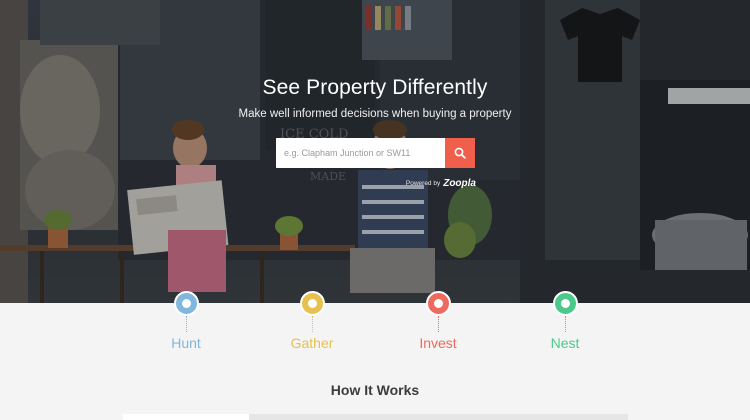  I want to click on step-gather-connector, so click(312, 324).